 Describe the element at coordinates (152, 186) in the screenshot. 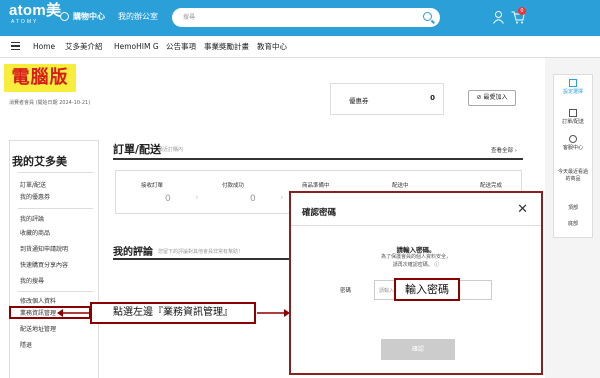

I see `order-status-label: 接收訂單` at that location.